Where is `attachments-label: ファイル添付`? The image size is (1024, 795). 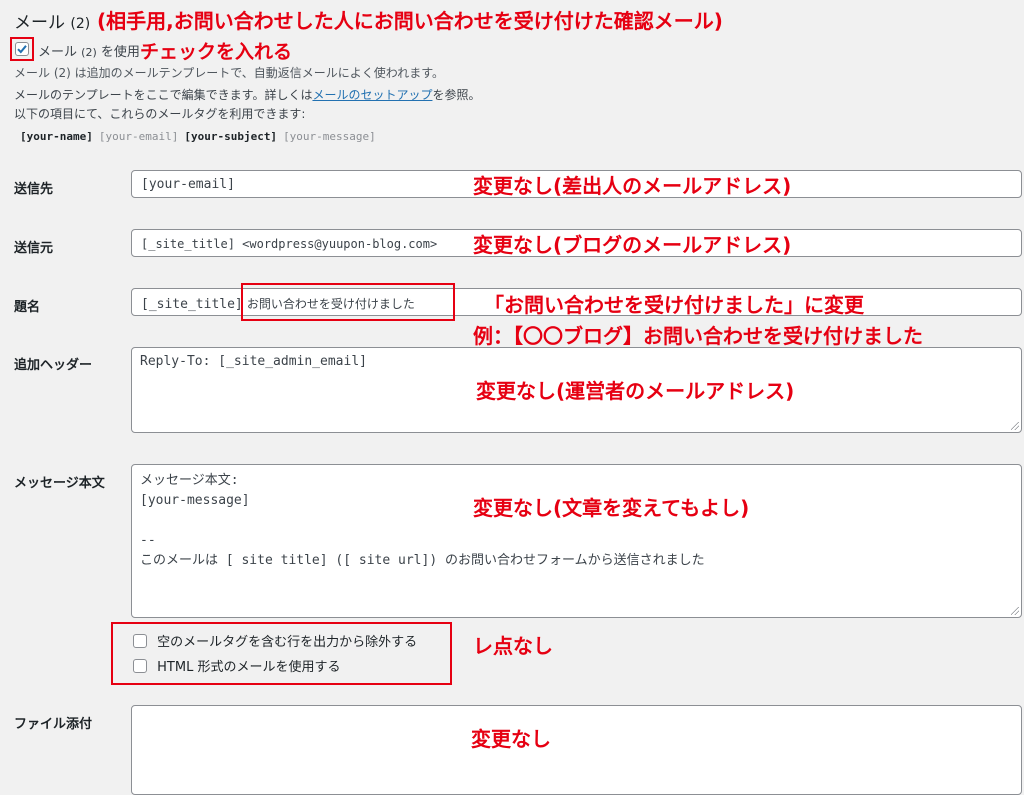 attachments-label: ファイル添付 is located at coordinates (53, 724).